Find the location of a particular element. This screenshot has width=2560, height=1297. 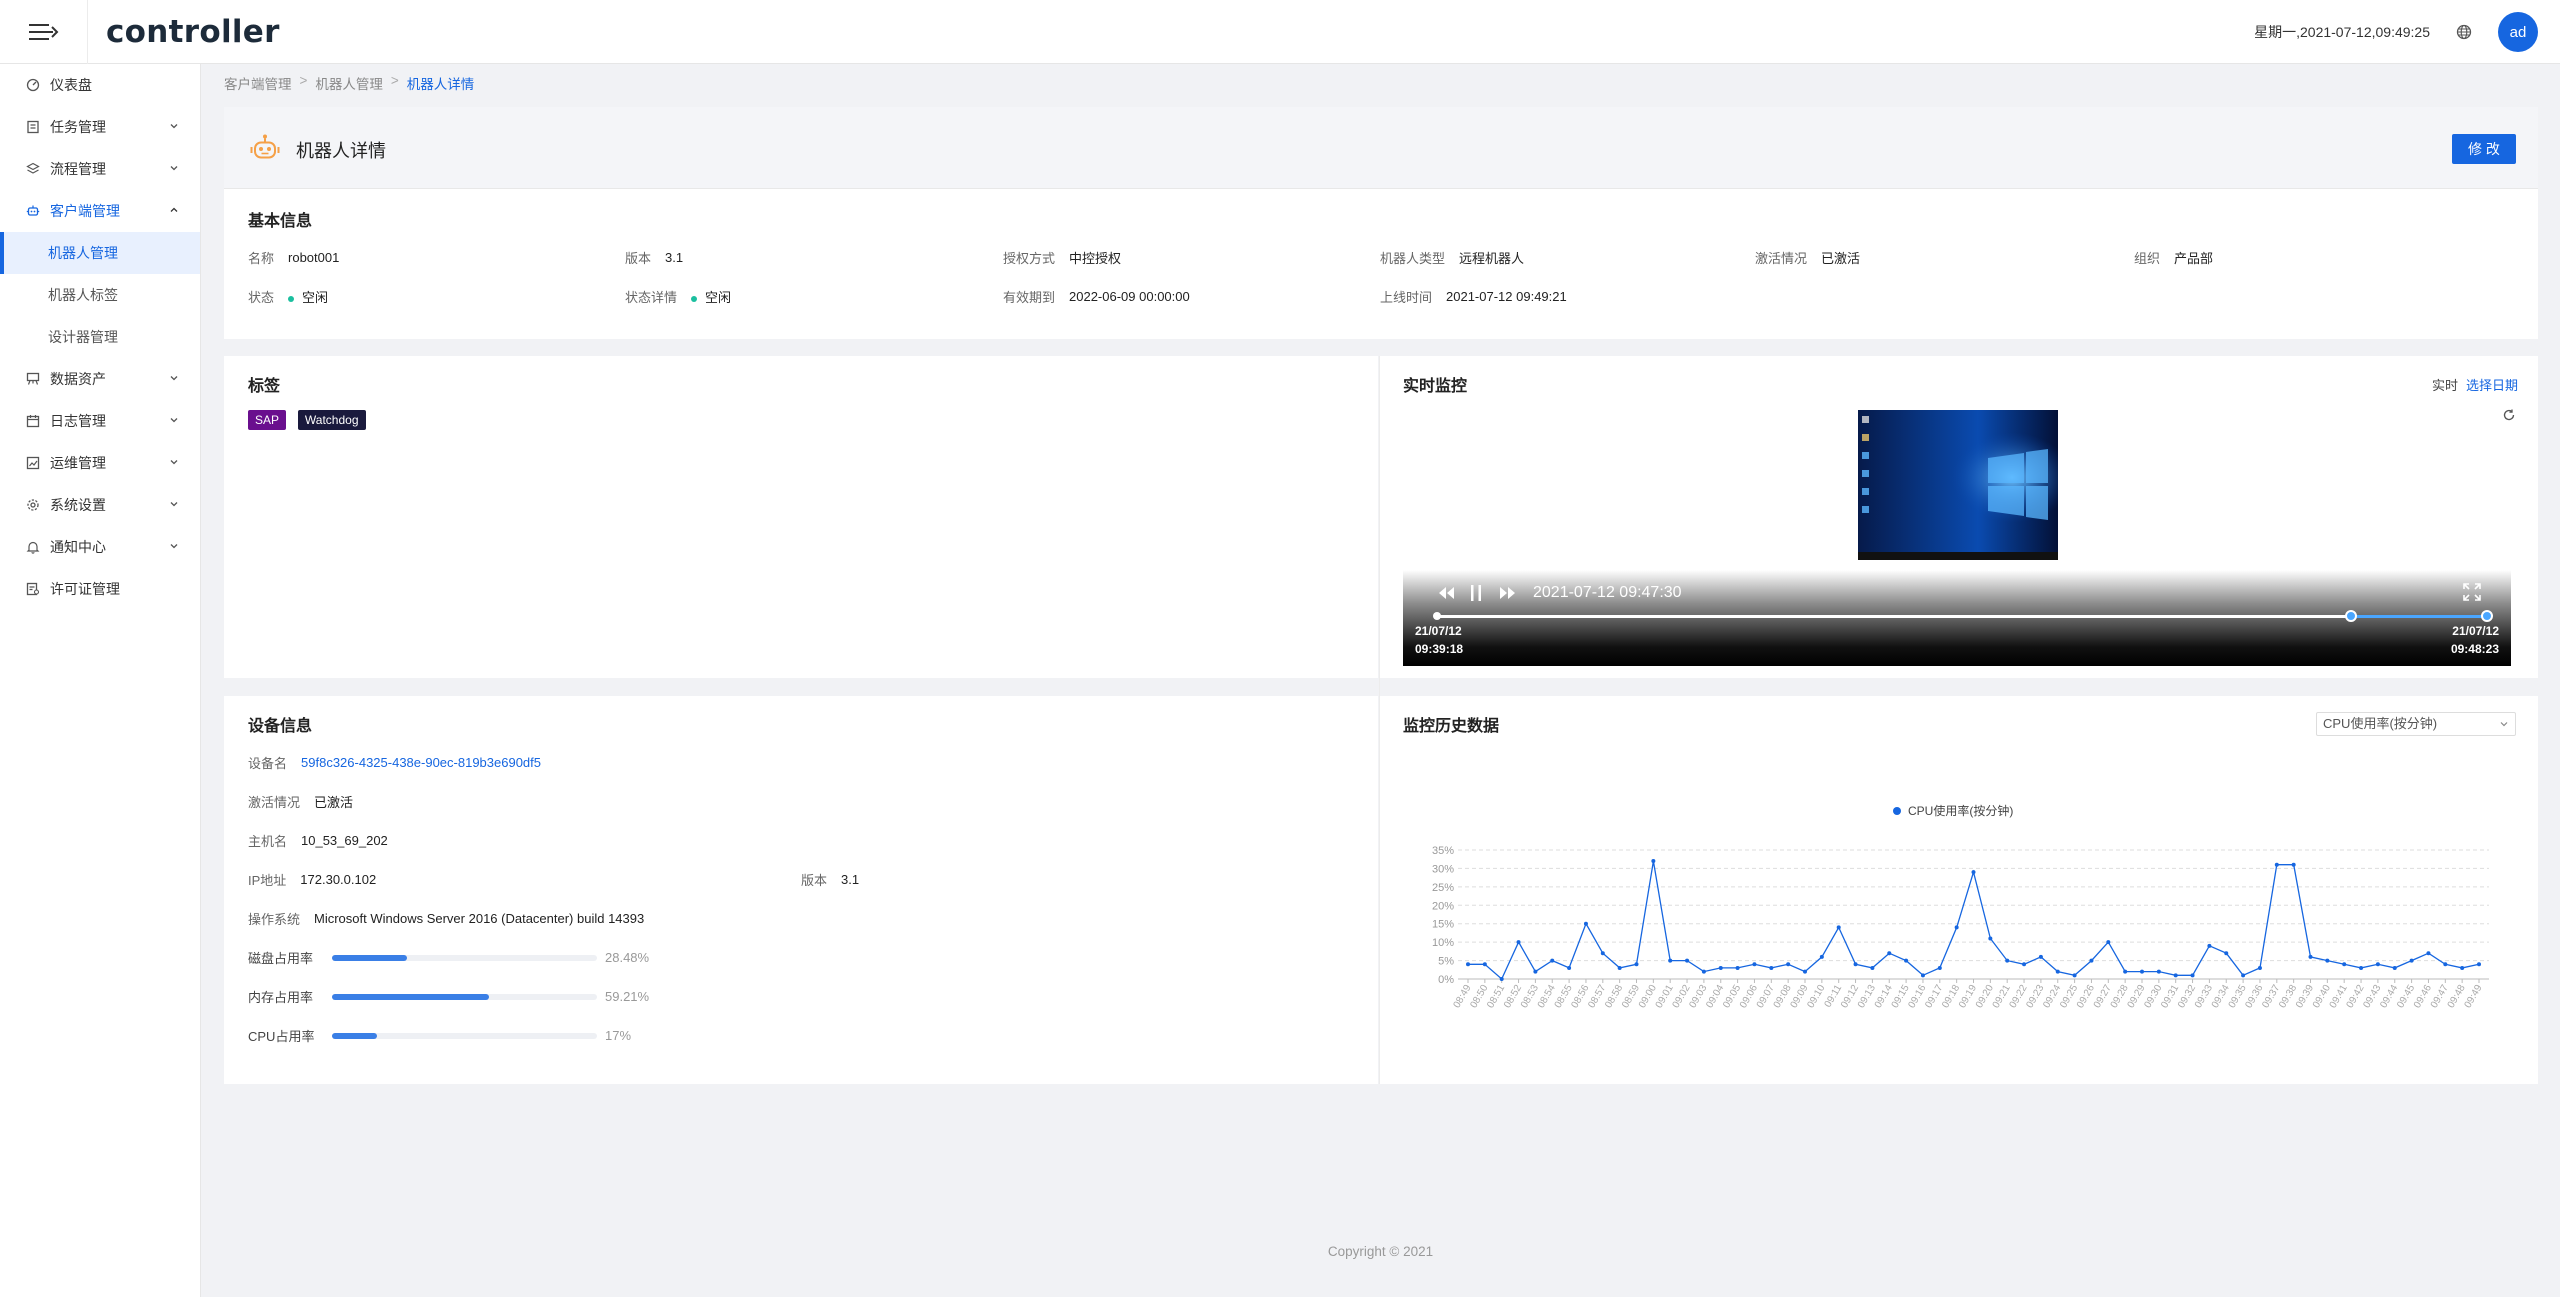

sidebar-subitem-robot-management: 机器人管理 is located at coordinates (100, 253).